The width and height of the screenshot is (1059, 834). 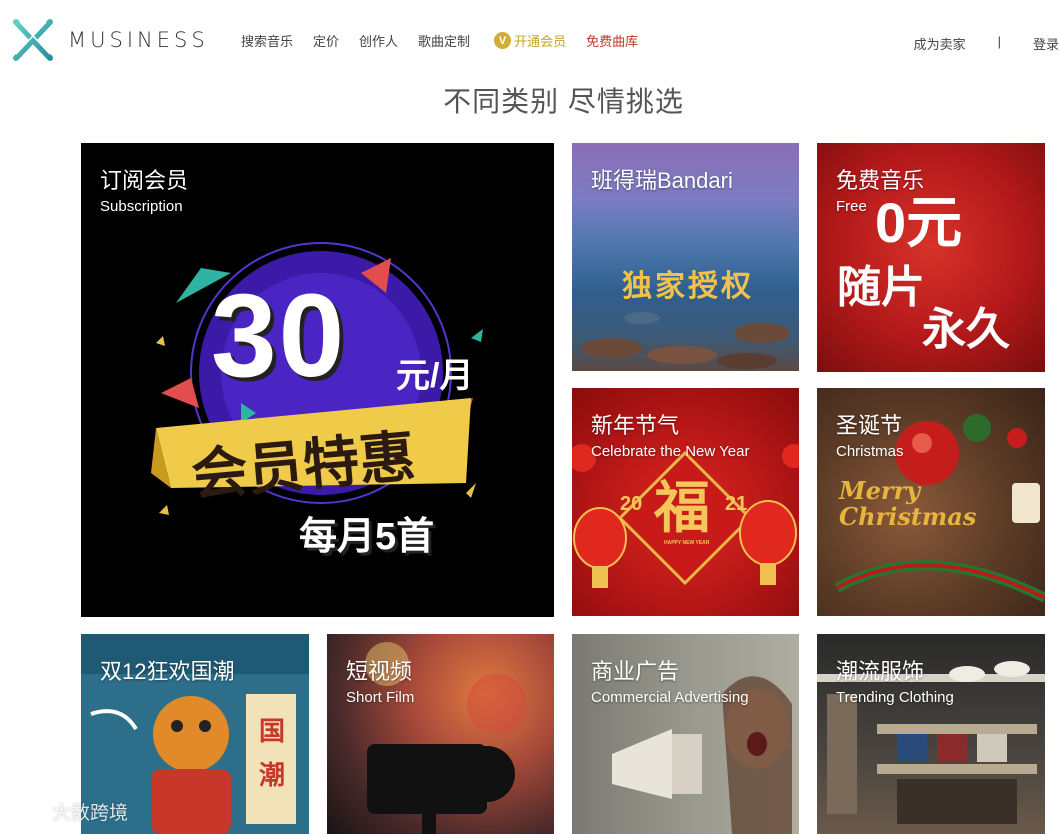 What do you see at coordinates (540, 40) in the screenshot?
I see `nav-vip-label: 开通会员` at bounding box center [540, 40].